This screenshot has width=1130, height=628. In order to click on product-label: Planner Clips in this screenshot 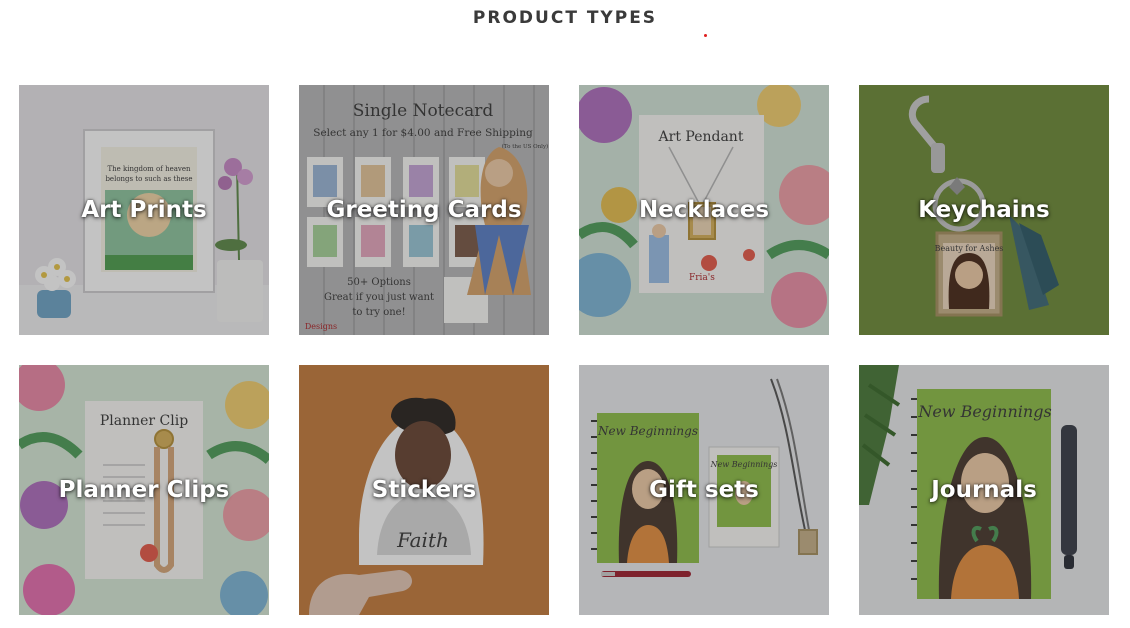, I will do `click(144, 490)`.